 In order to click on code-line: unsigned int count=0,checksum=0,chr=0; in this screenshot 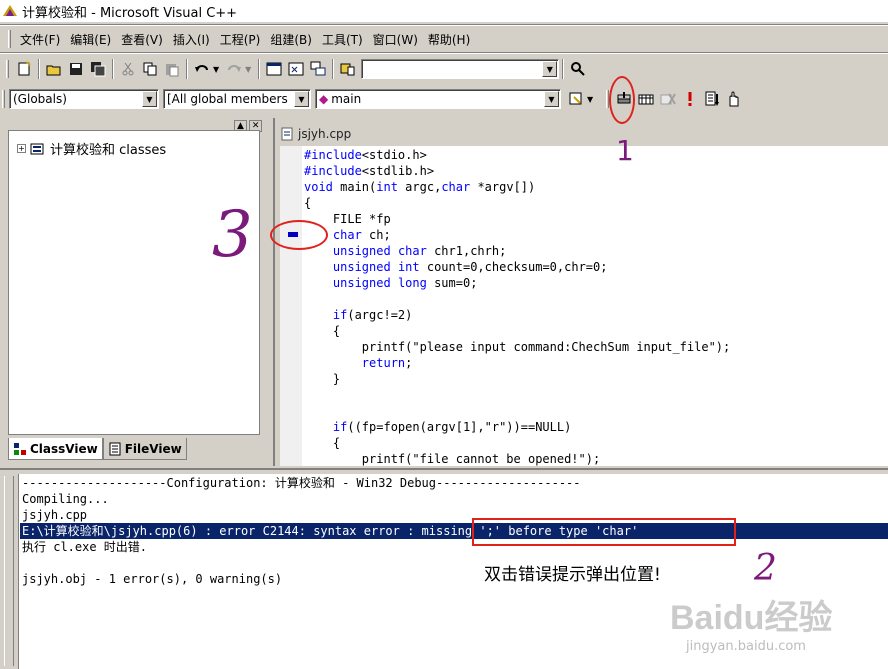, I will do `click(456, 267)`.